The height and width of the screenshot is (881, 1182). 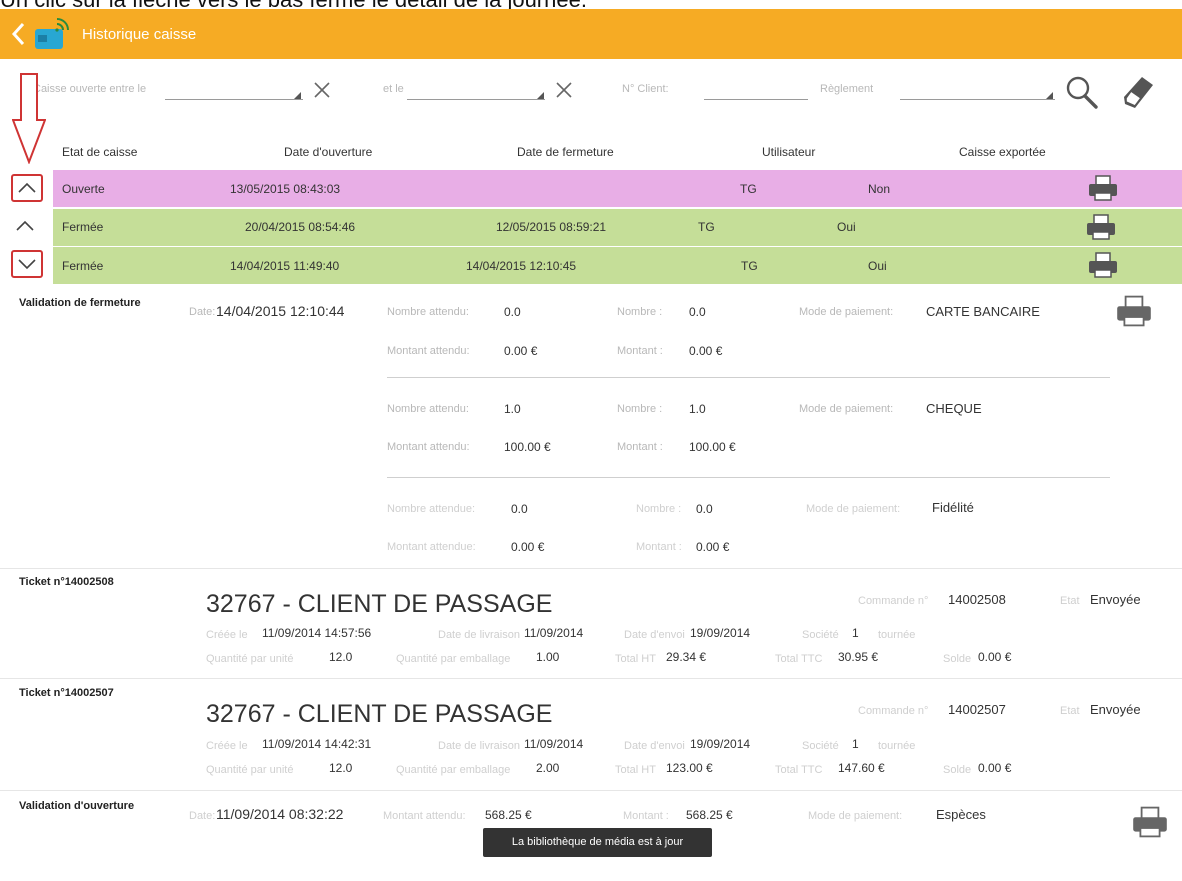 I want to click on amount: 100.00 €, so click(x=712, y=447).